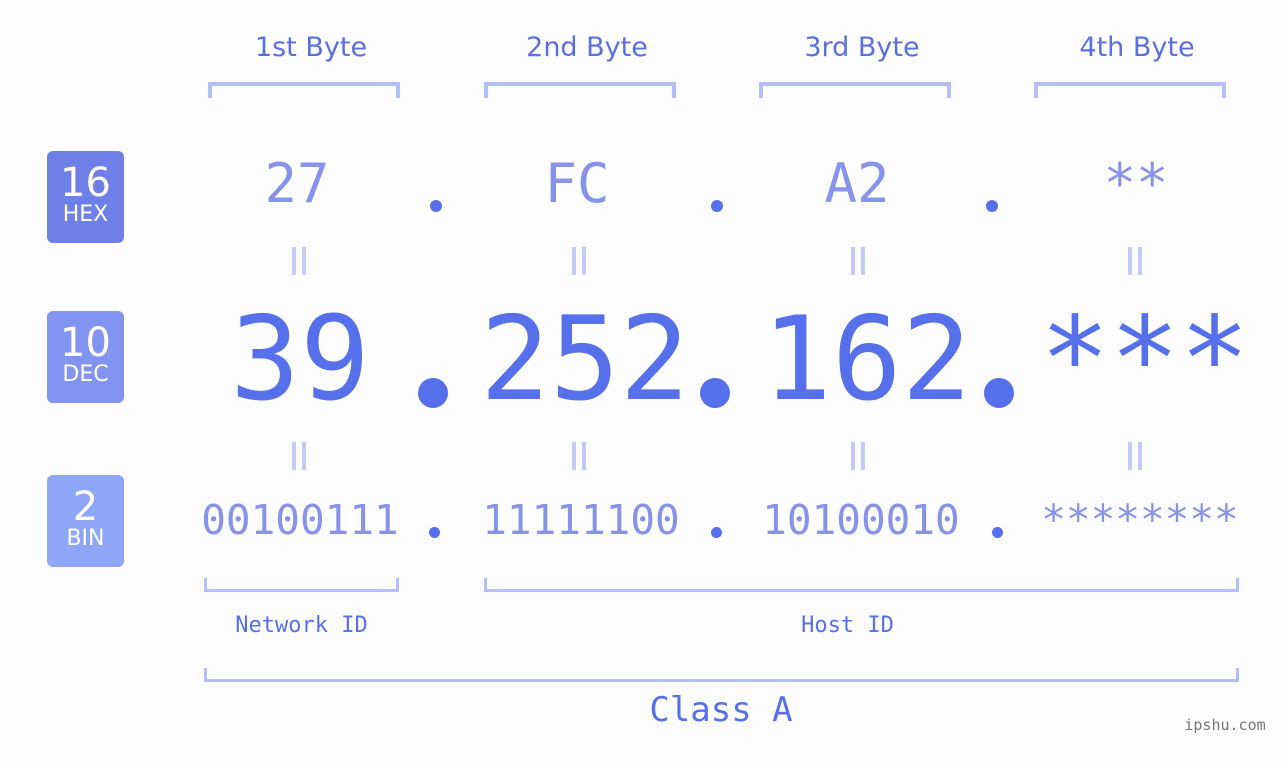  What do you see at coordinates (300, 520) in the screenshot?
I see `bin-value-1: 00100111` at bounding box center [300, 520].